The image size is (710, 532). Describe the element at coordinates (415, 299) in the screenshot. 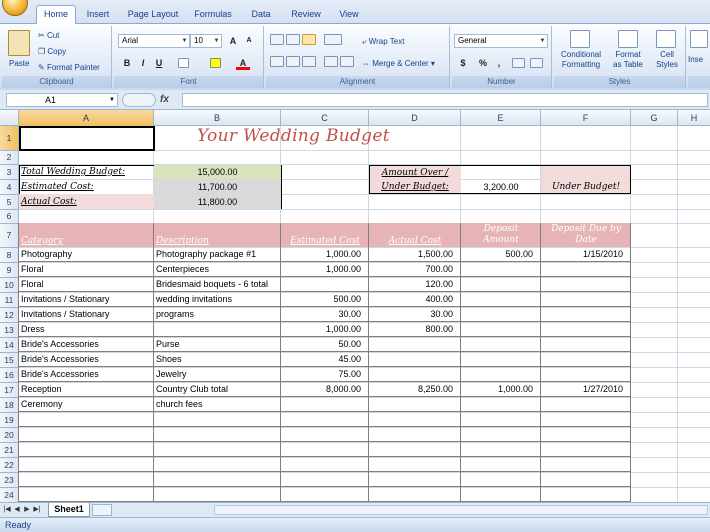

I see `cell-actual: 400.00` at that location.